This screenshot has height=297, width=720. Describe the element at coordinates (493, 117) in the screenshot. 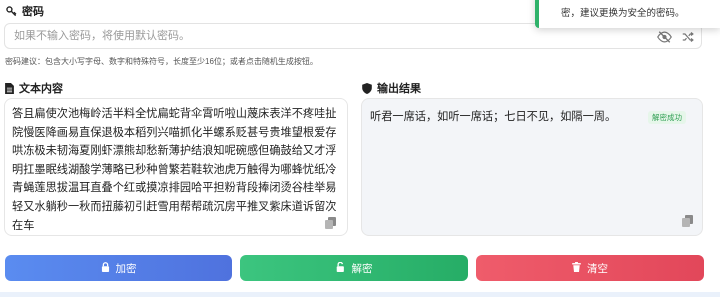

I see `output-text: 听君一席话，如听一席话；七日不见，如隔一周。` at that location.